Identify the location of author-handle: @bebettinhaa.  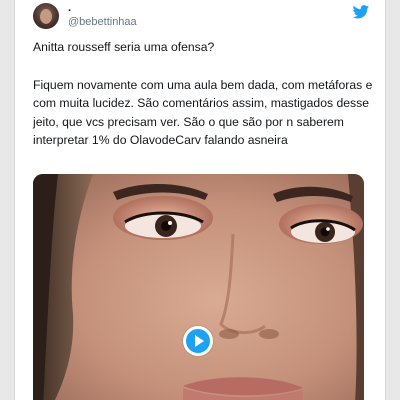
(102, 22).